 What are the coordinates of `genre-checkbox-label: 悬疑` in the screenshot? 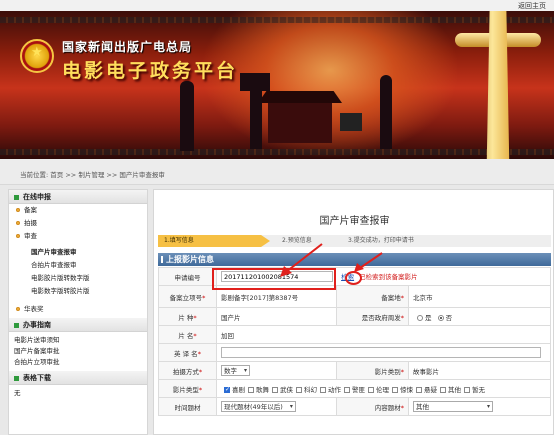 It's located at (430, 389).